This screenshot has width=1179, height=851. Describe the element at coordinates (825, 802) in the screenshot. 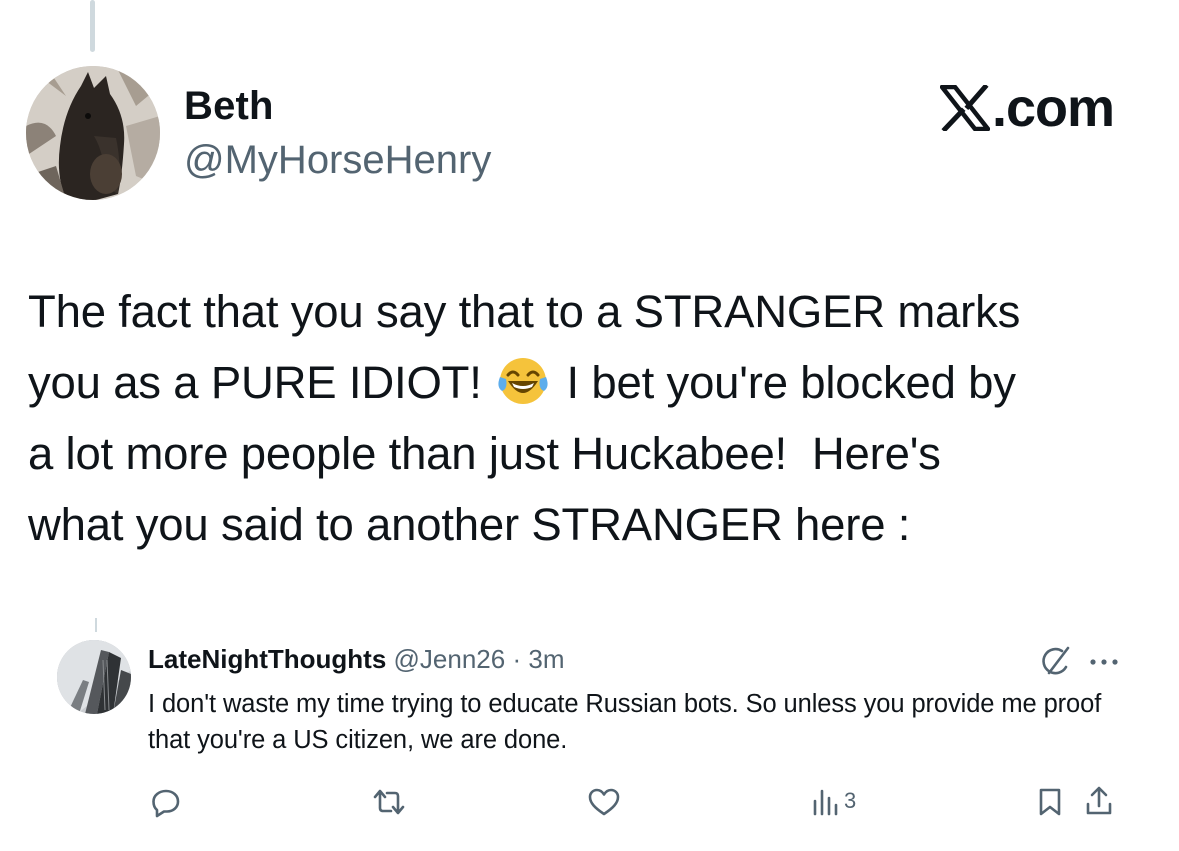

I see `views-icon` at that location.